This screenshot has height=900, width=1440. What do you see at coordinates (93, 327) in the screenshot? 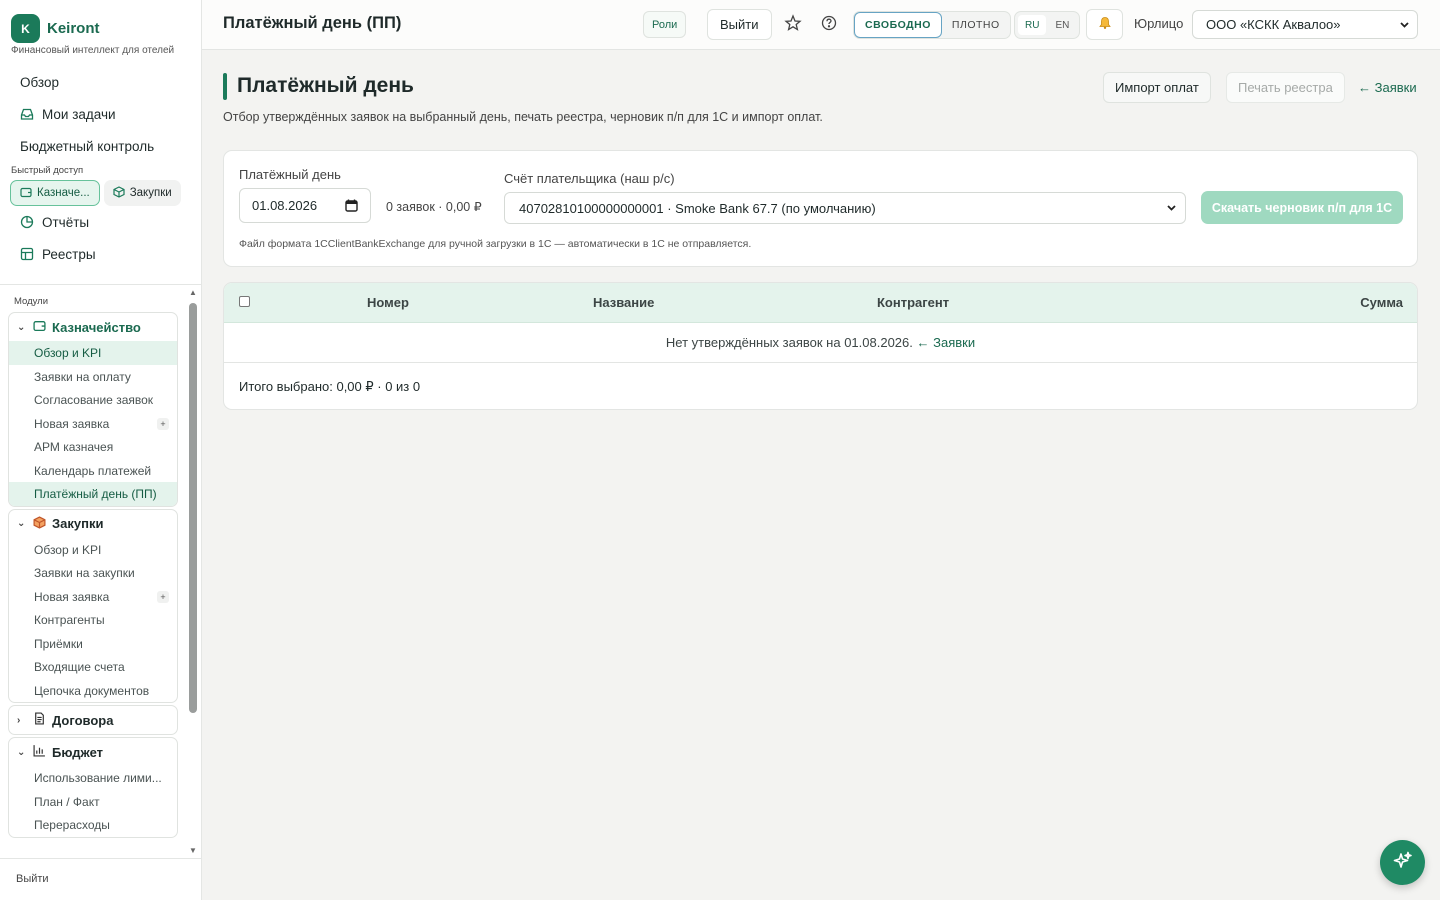
I see `module-header-treasury: ⌄ Казначейство` at bounding box center [93, 327].